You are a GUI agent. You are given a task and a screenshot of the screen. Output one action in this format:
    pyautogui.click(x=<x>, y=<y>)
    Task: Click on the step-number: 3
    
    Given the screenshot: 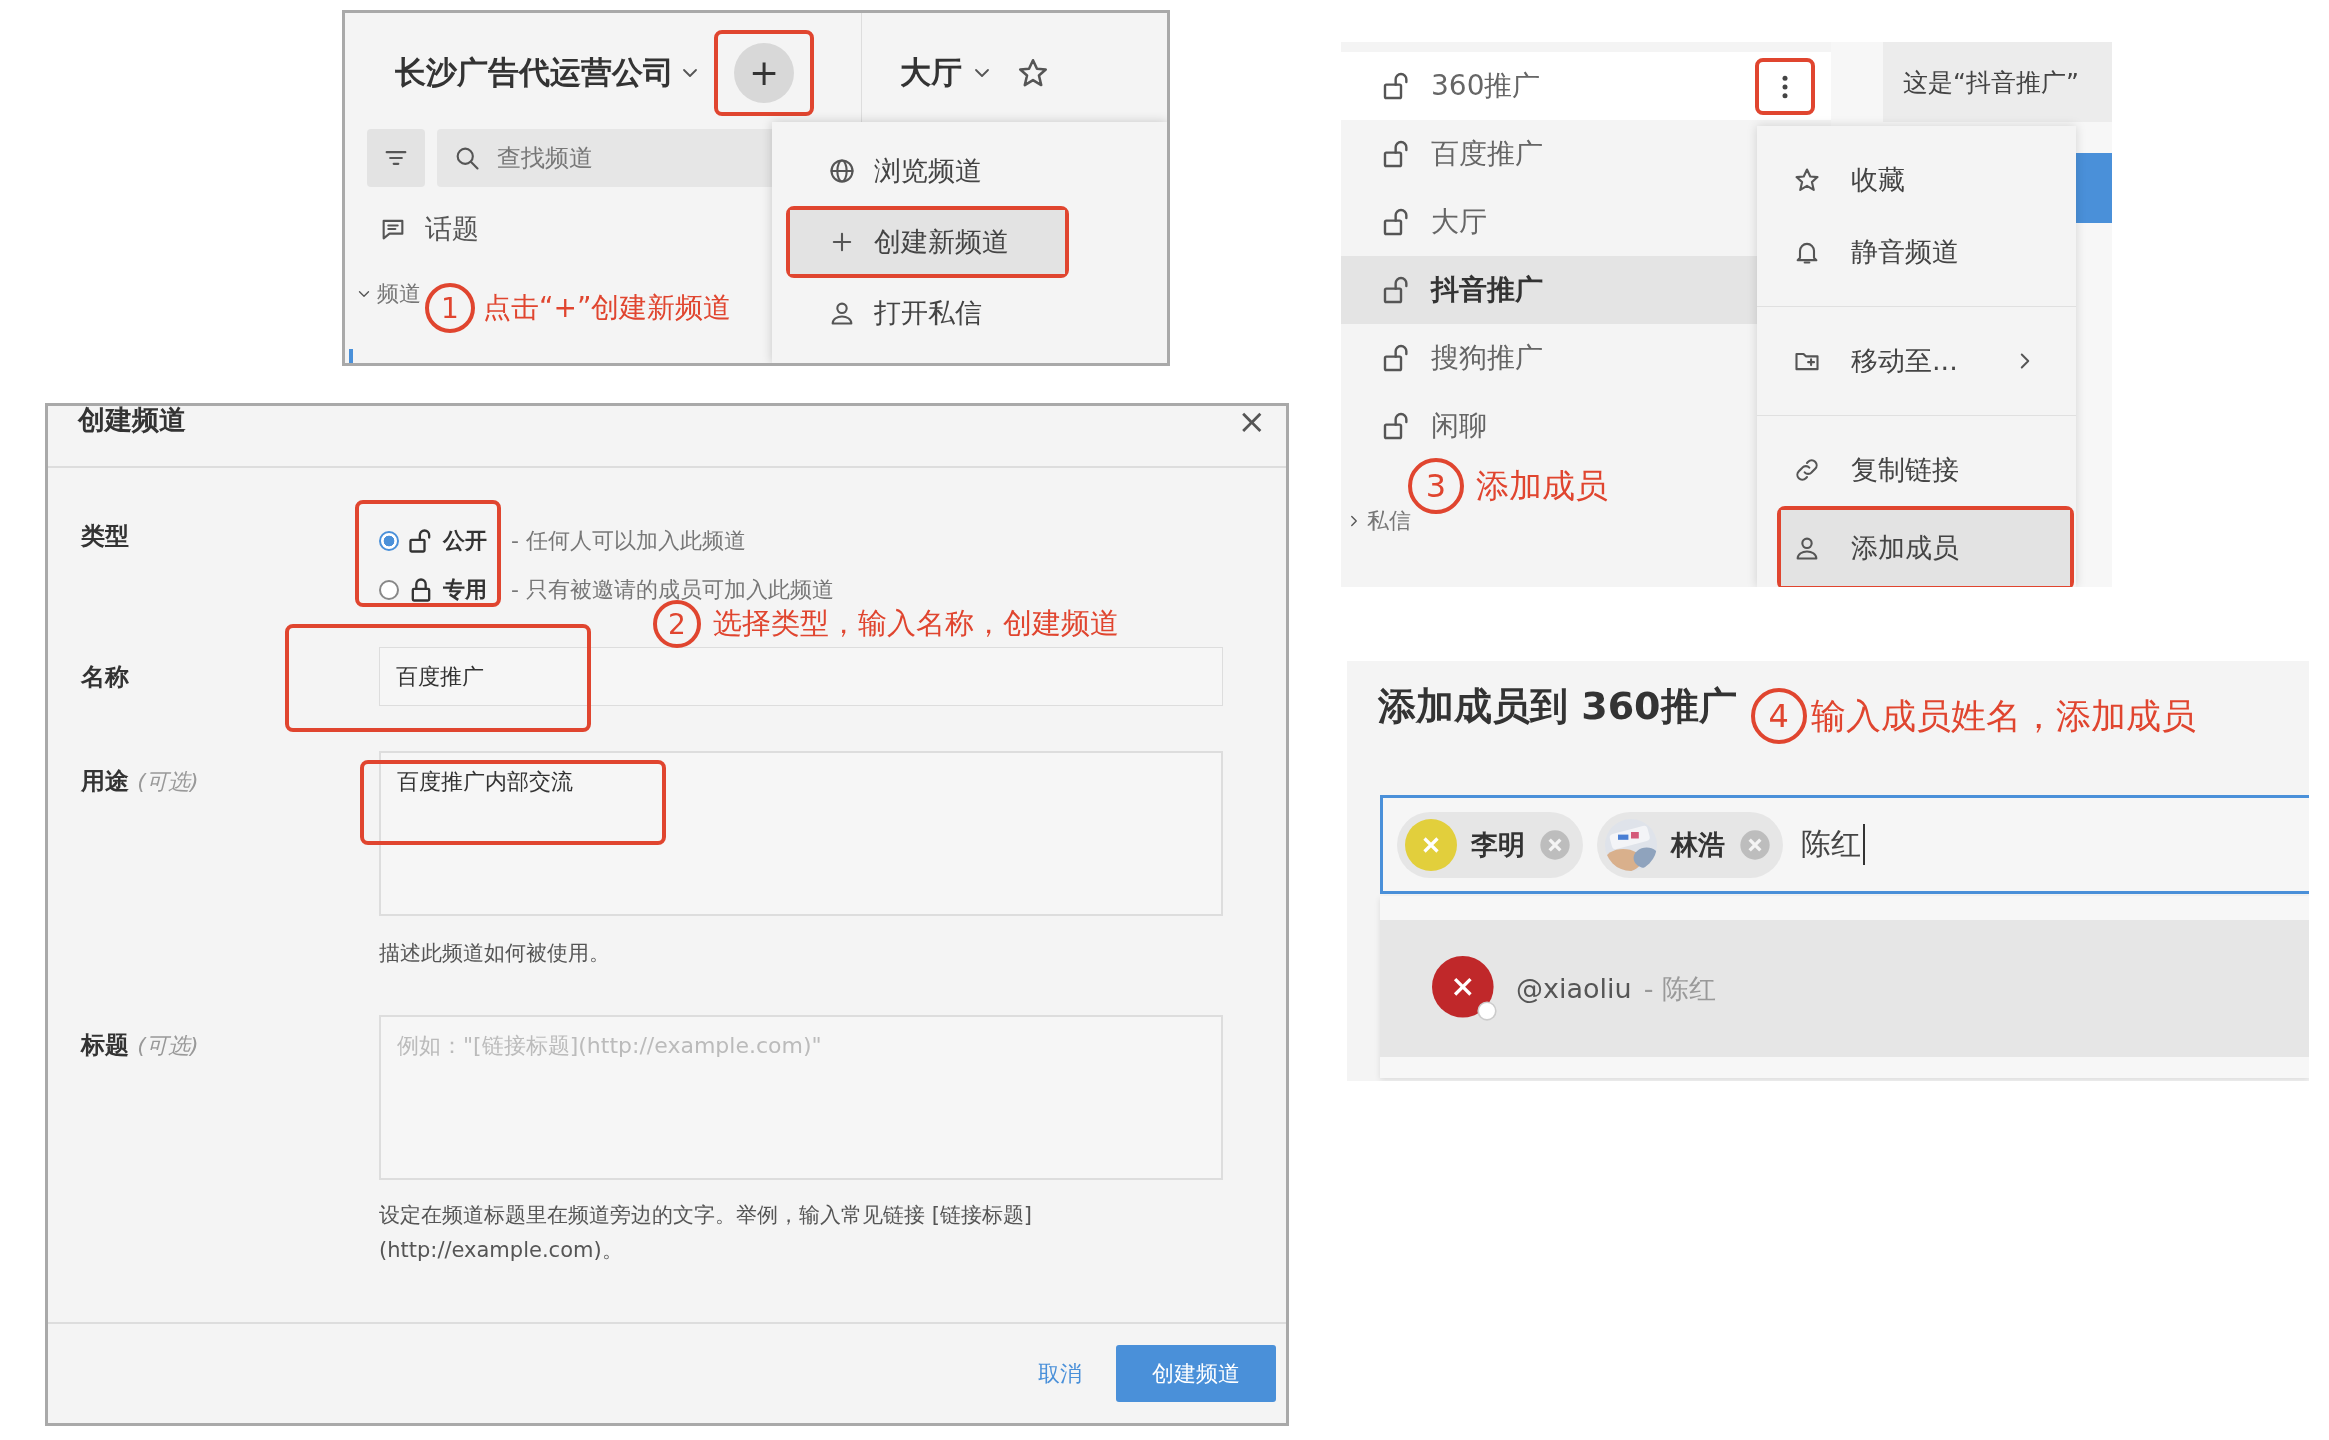 What is the action you would take?
    pyautogui.click(x=1436, y=486)
    